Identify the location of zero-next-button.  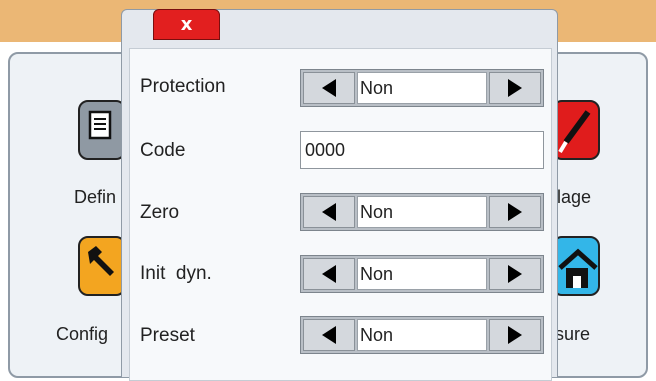
(515, 212).